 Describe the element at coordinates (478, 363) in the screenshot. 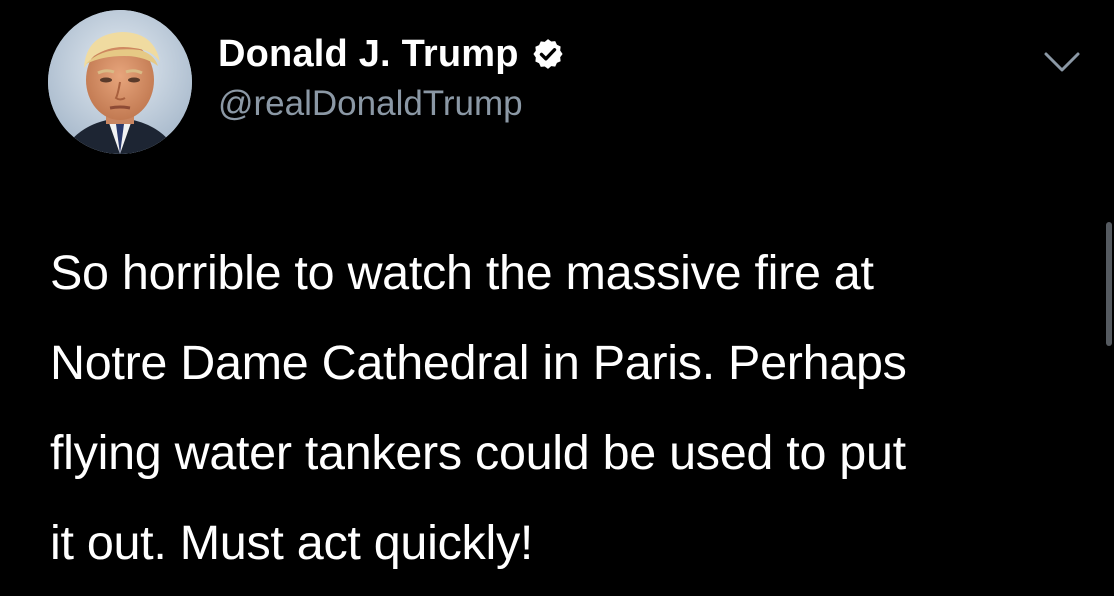

I see `tweet-text-line: Notre Dame Cathedral in Paris. Perhaps` at that location.